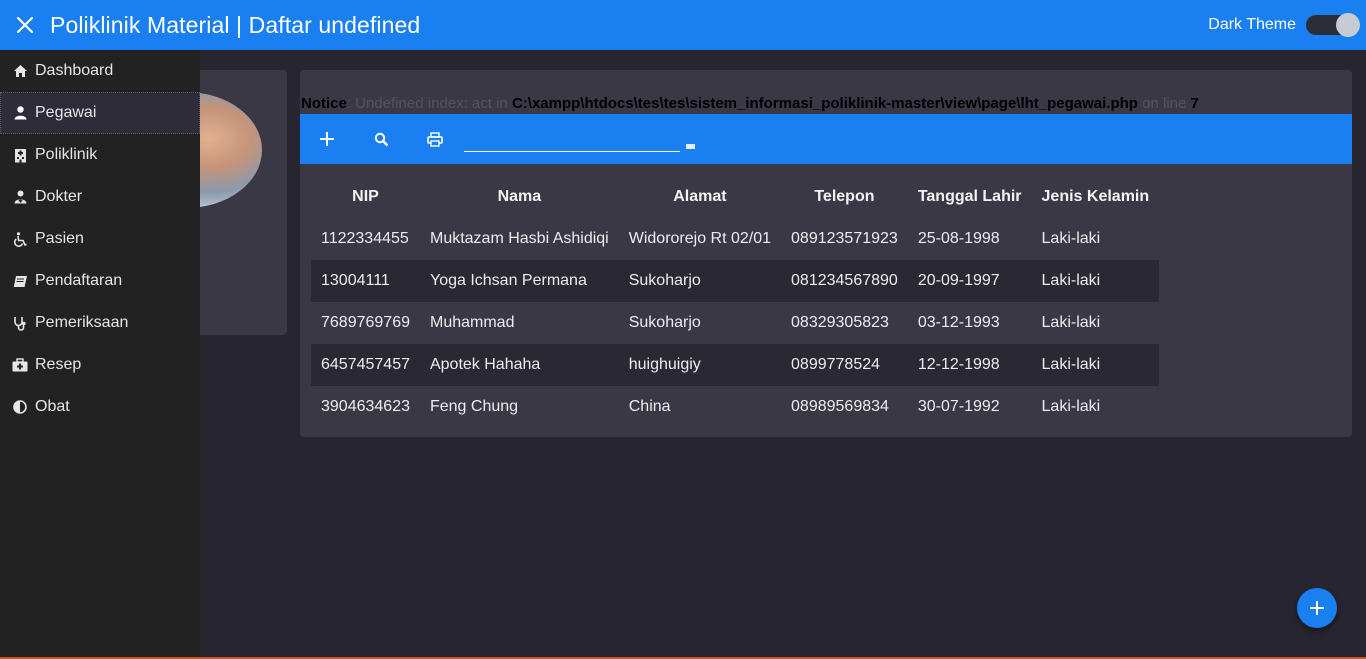 The height and width of the screenshot is (659, 1366). Describe the element at coordinates (100, 365) in the screenshot. I see `sidebar-item-resep: Resep` at that location.